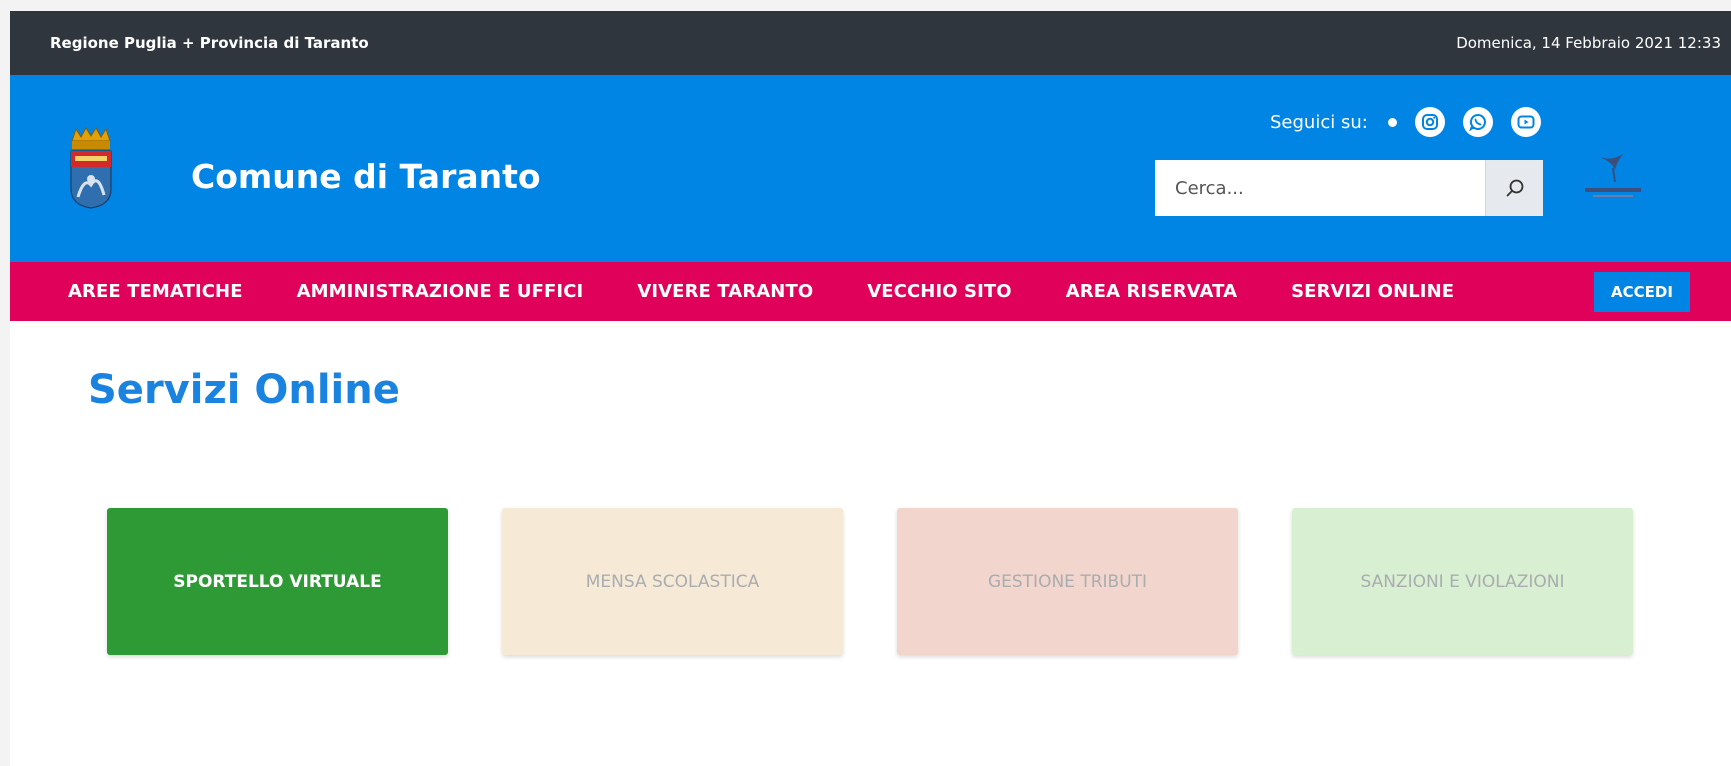 The height and width of the screenshot is (766, 1731). What do you see at coordinates (91, 168) in the screenshot?
I see `city-crest-icon` at bounding box center [91, 168].